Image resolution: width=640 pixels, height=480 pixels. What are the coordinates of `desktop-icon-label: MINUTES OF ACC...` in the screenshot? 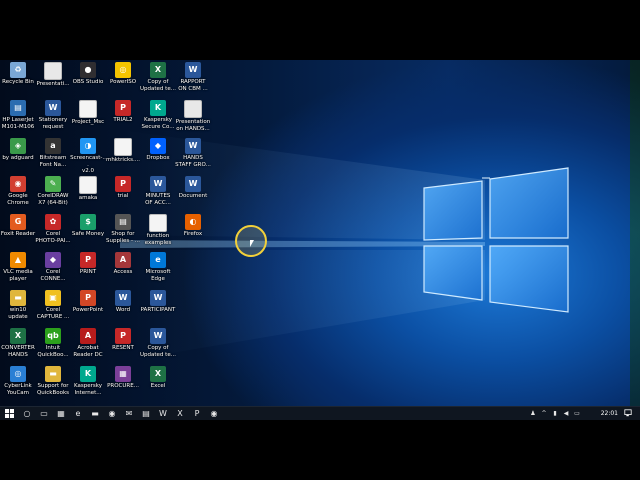 It's located at (158, 199).